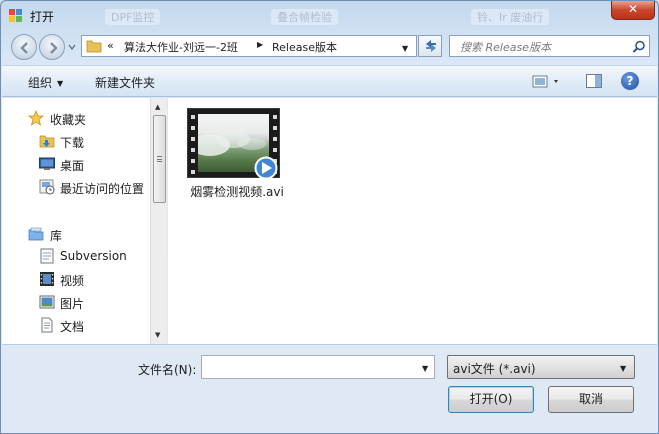 Image resolution: width=659 pixels, height=434 pixels. What do you see at coordinates (36, 234) in the screenshot?
I see `libraries-icon` at bounding box center [36, 234].